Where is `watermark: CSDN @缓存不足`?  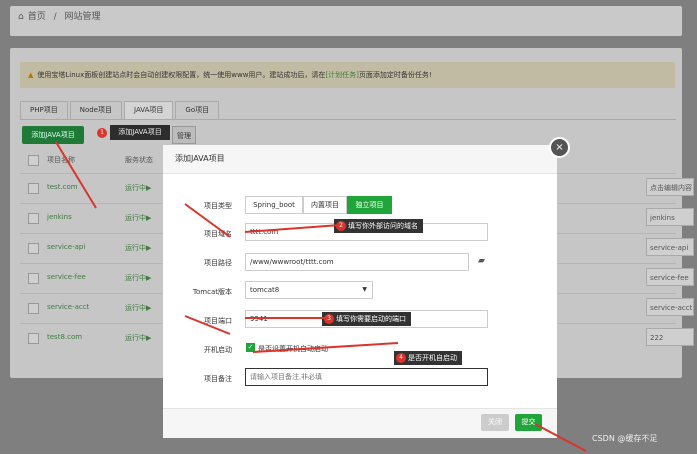 watermark: CSDN @缓存不足 is located at coordinates (625, 438).